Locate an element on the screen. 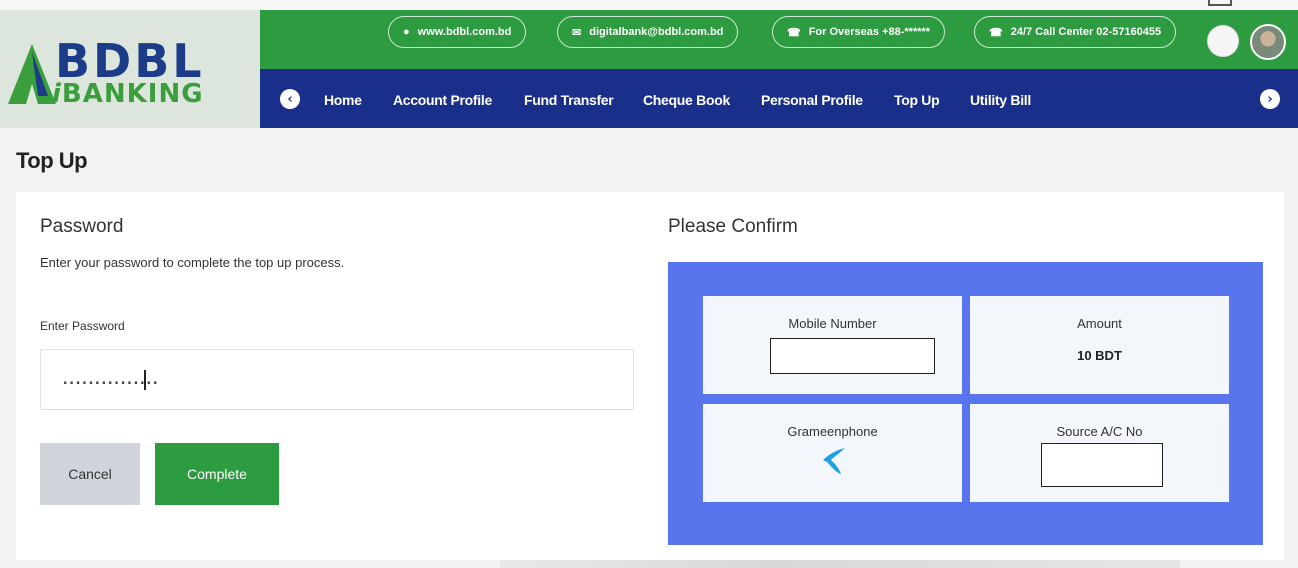 The width and height of the screenshot is (1298, 568). call-center-link: ☎ 24/7 Call Center 02-57160455 is located at coordinates (1075, 32).